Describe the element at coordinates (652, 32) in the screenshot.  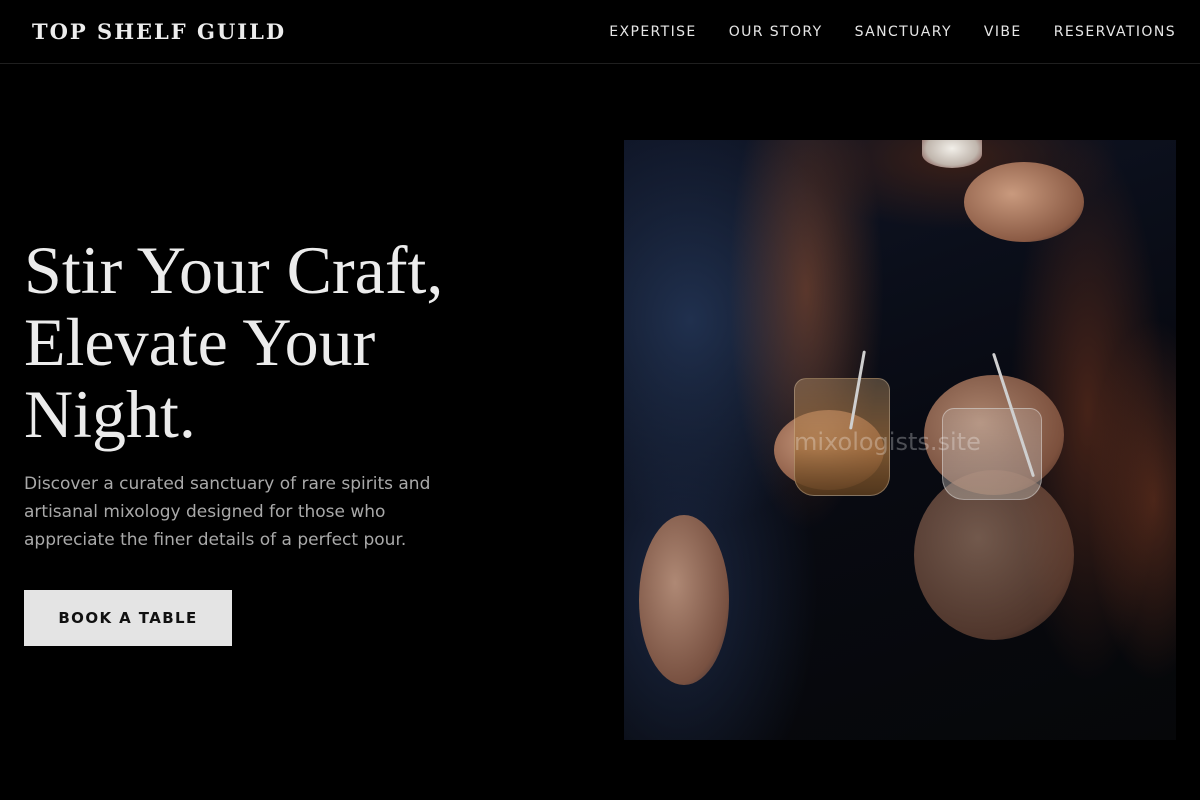
I see `nav-link-expertise: EXPERTISE` at that location.